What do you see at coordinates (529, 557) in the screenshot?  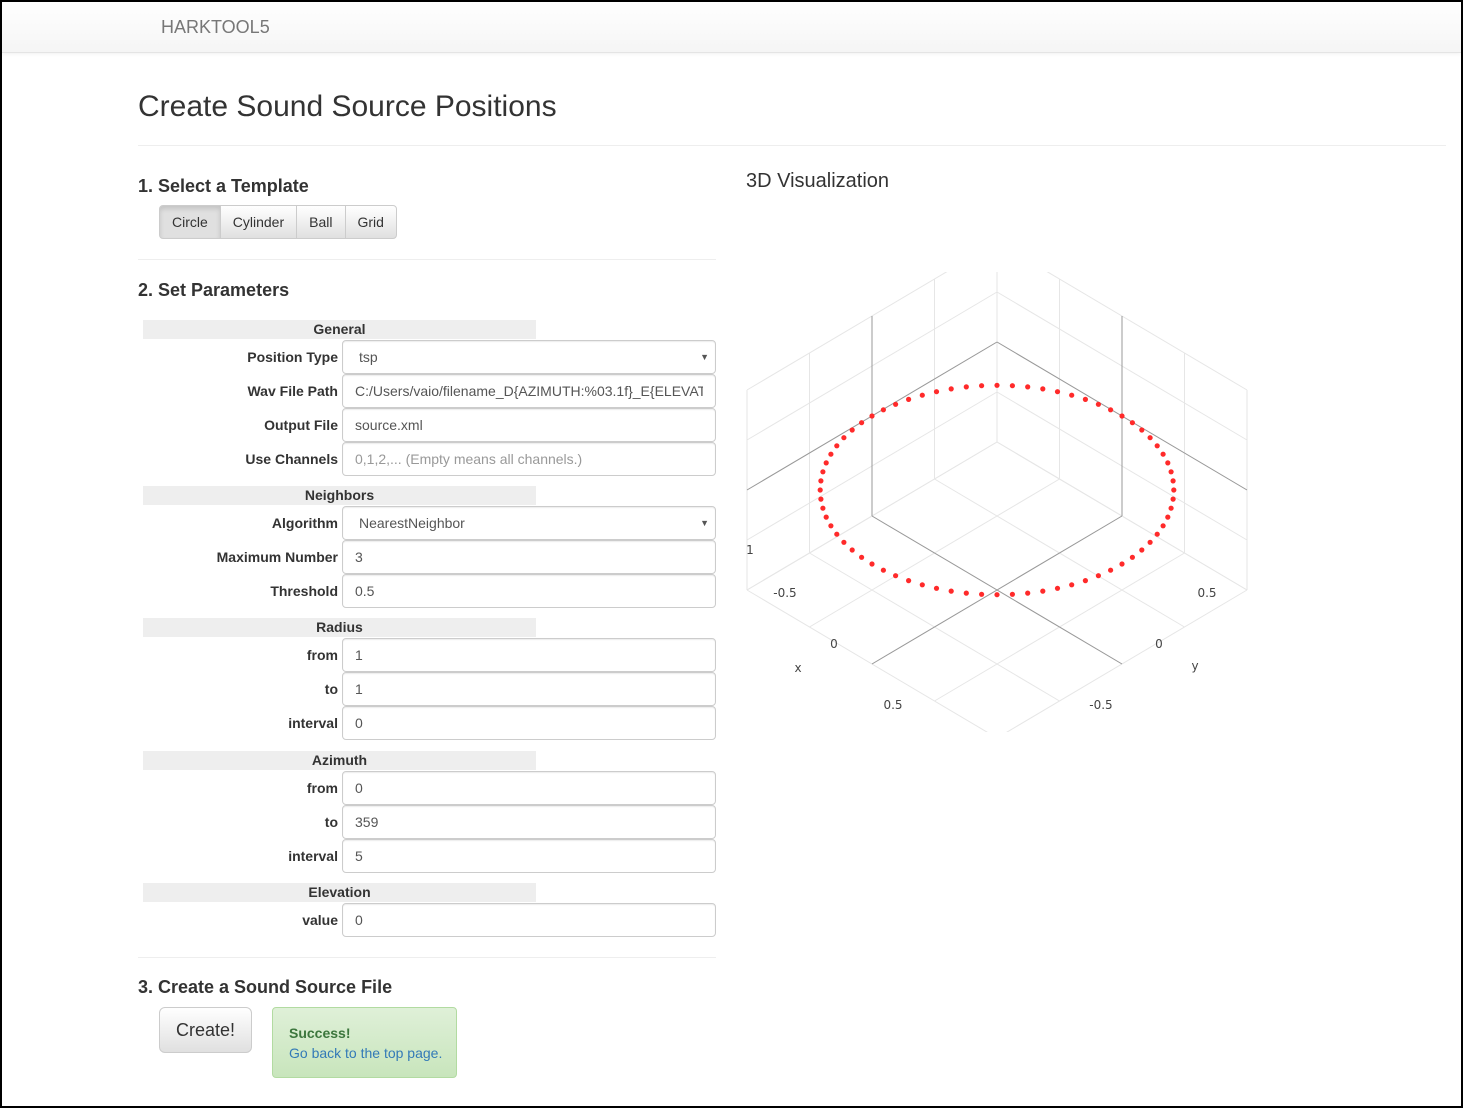 I see `maximum-number-input` at bounding box center [529, 557].